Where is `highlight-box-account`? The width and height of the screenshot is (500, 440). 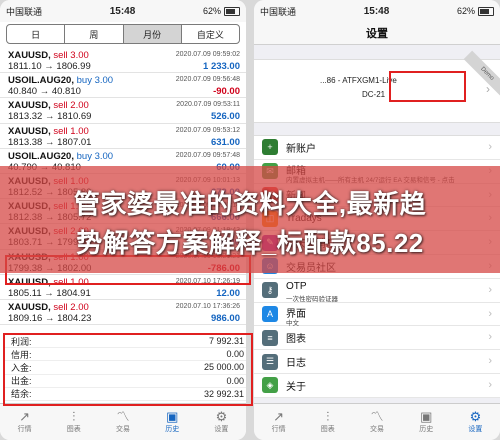 highlight-box-account is located at coordinates (427, 86).